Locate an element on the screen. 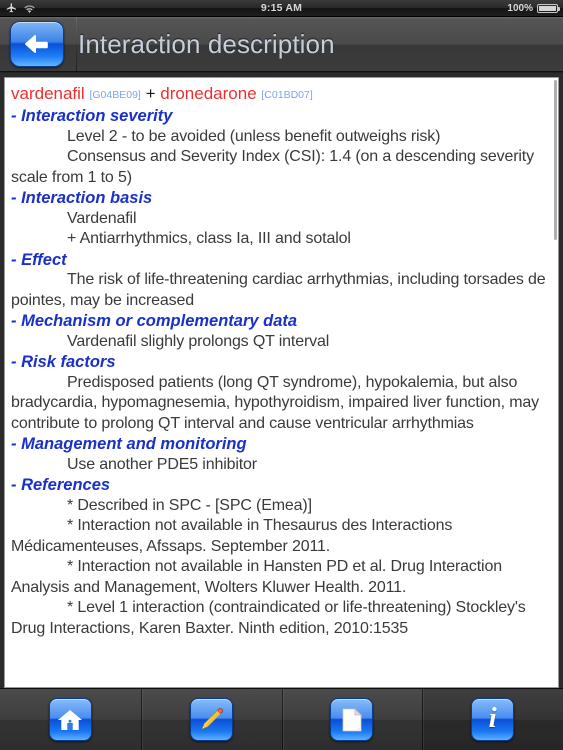 Image resolution: width=563 pixels, height=750 pixels. status-bar-clock: 9:15 AM is located at coordinates (281, 8).